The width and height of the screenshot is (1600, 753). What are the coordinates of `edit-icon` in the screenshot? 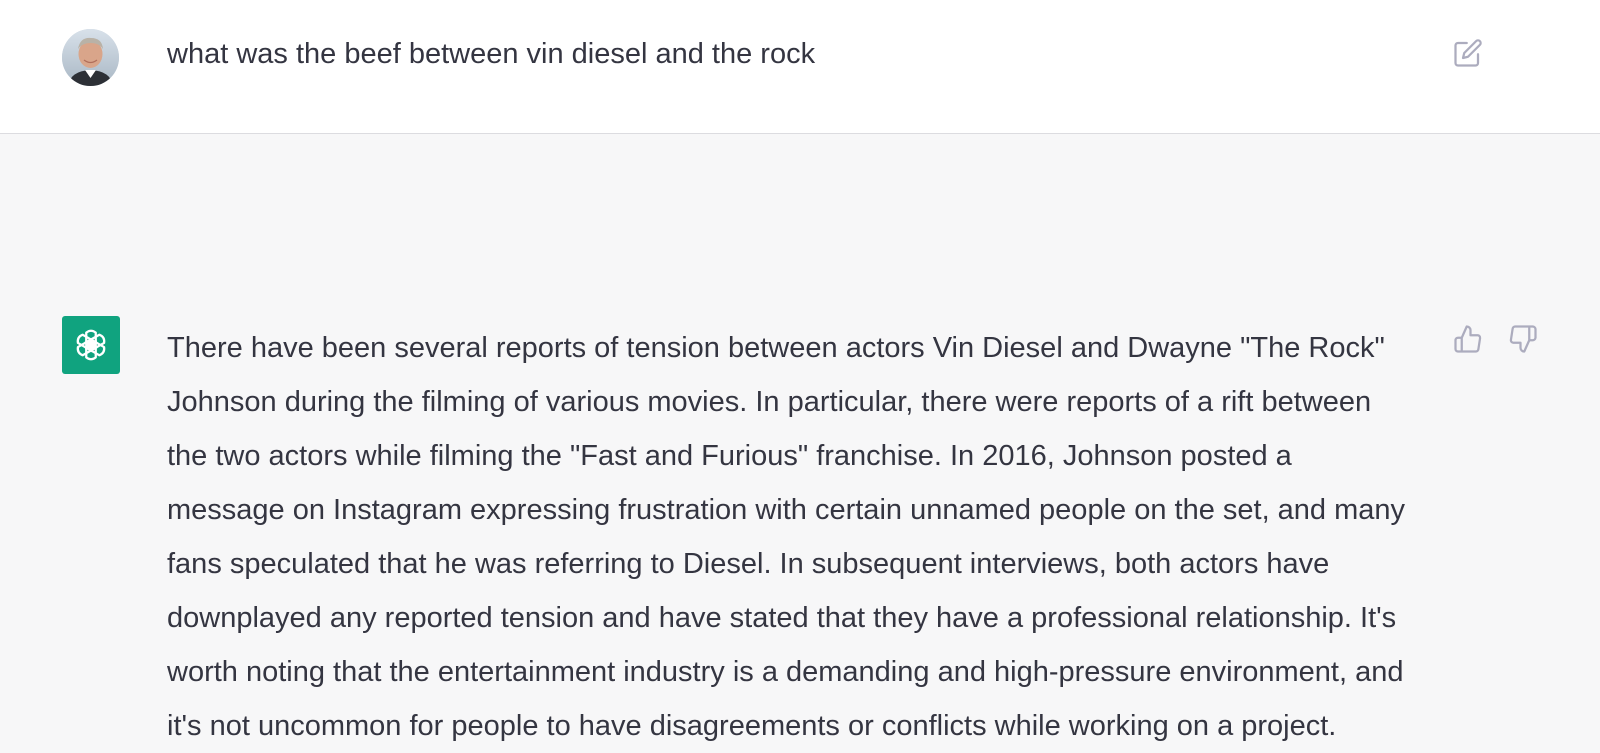 It's located at (1468, 53).